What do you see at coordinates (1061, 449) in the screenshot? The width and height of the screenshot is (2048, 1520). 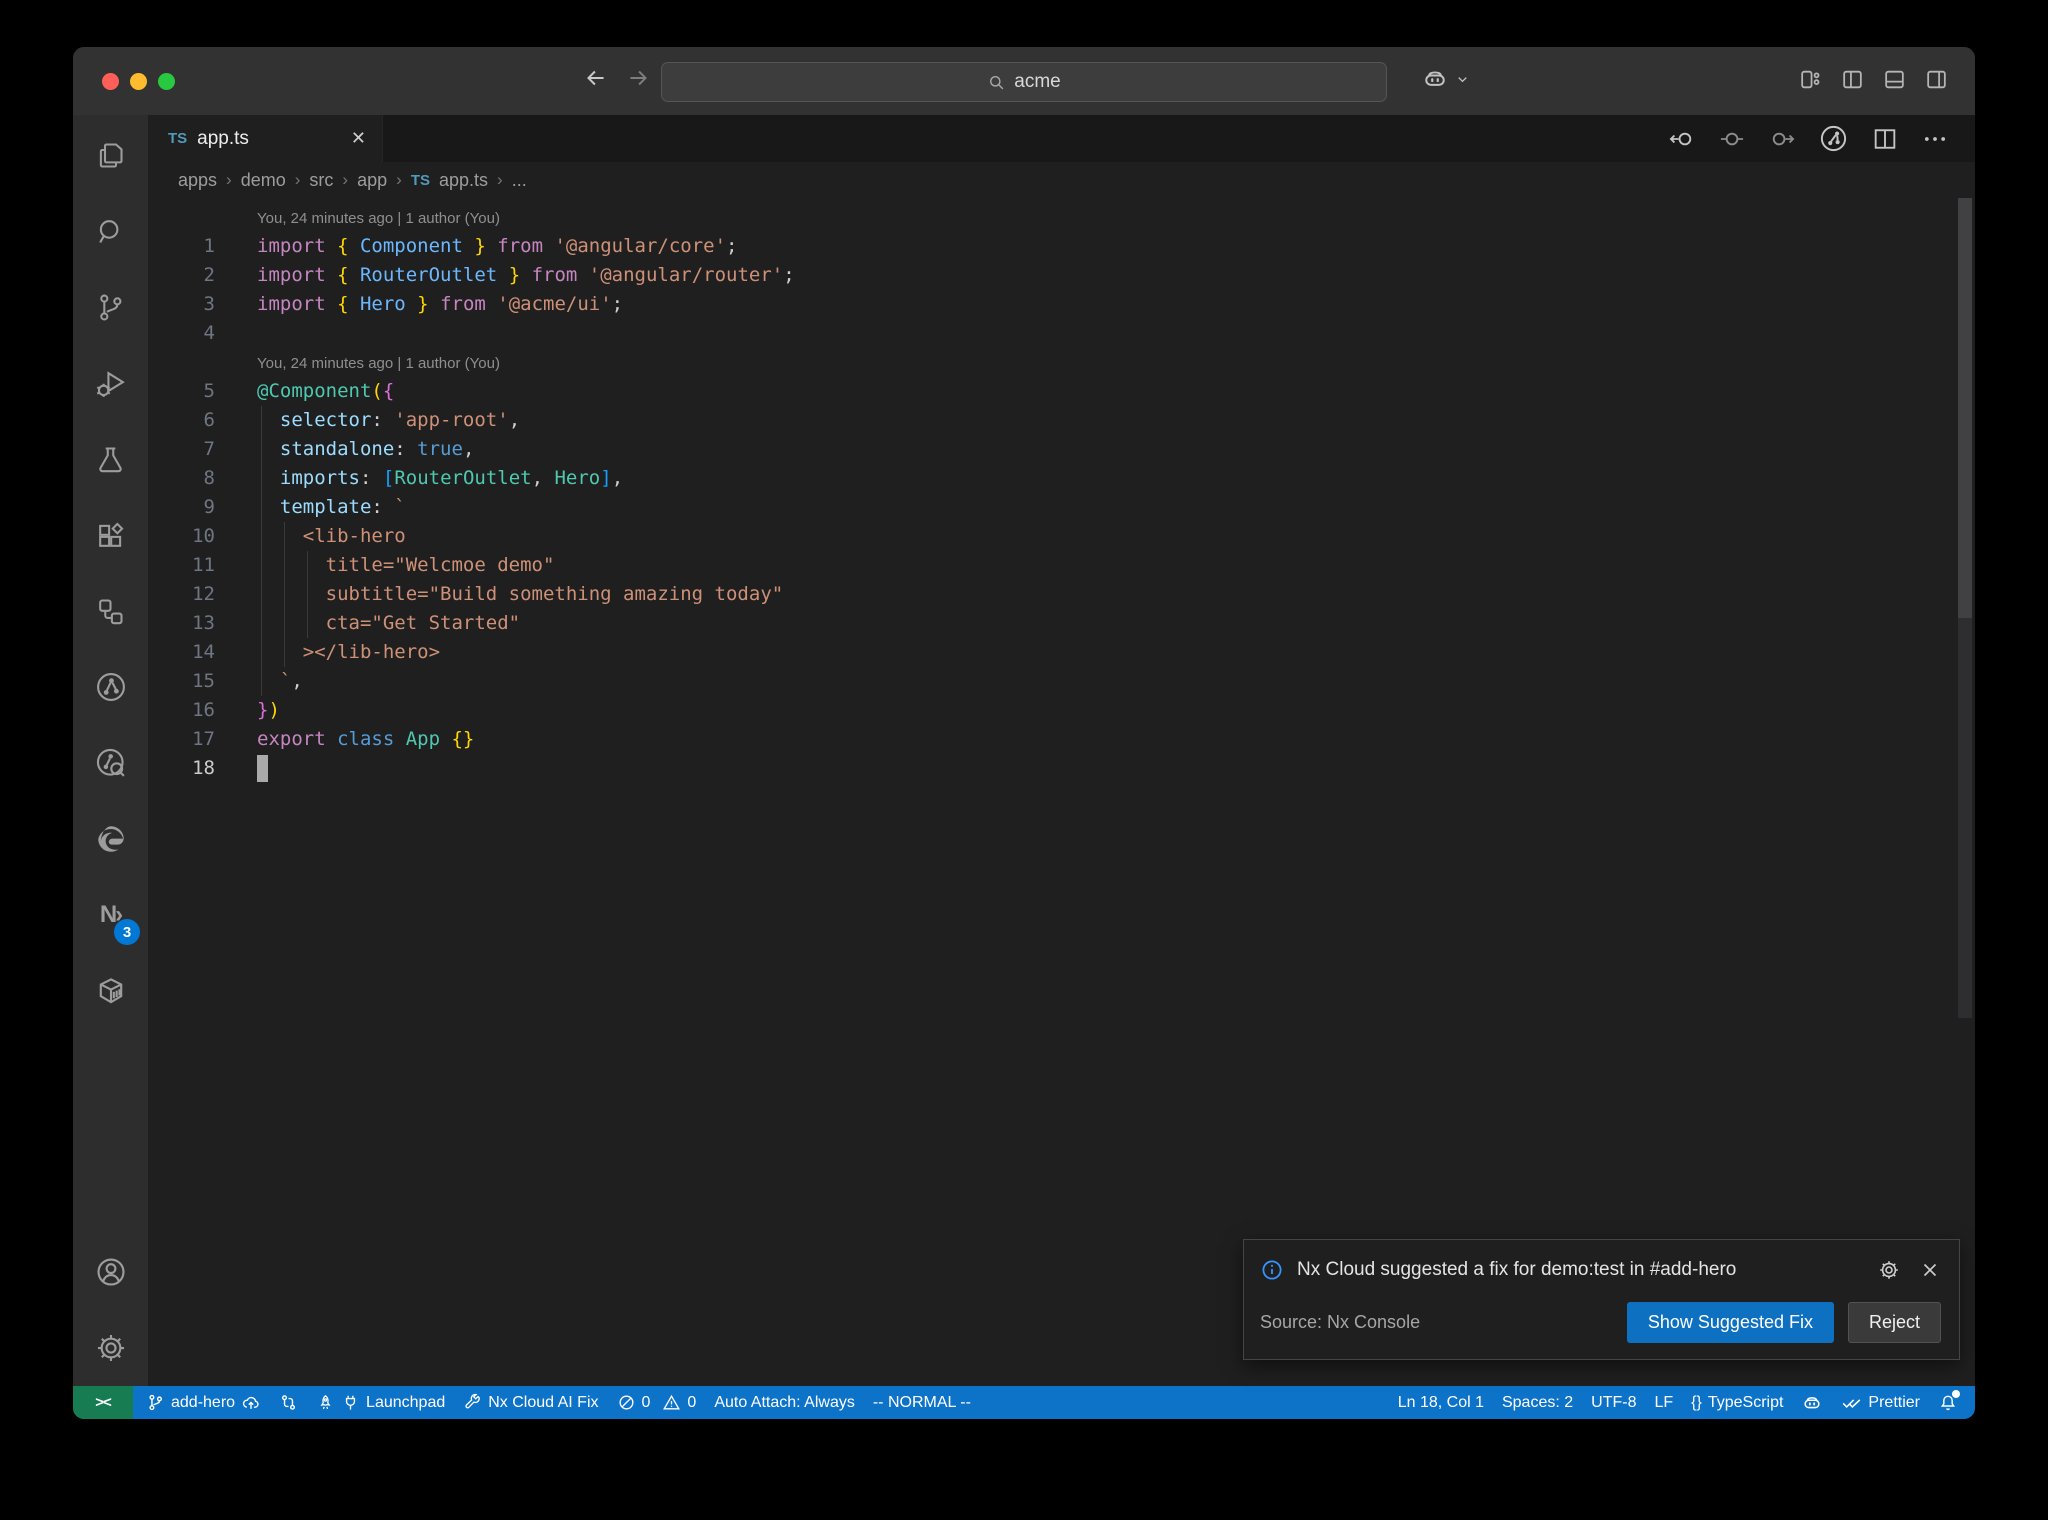 I see `code-line: 7 standalone: true,` at bounding box center [1061, 449].